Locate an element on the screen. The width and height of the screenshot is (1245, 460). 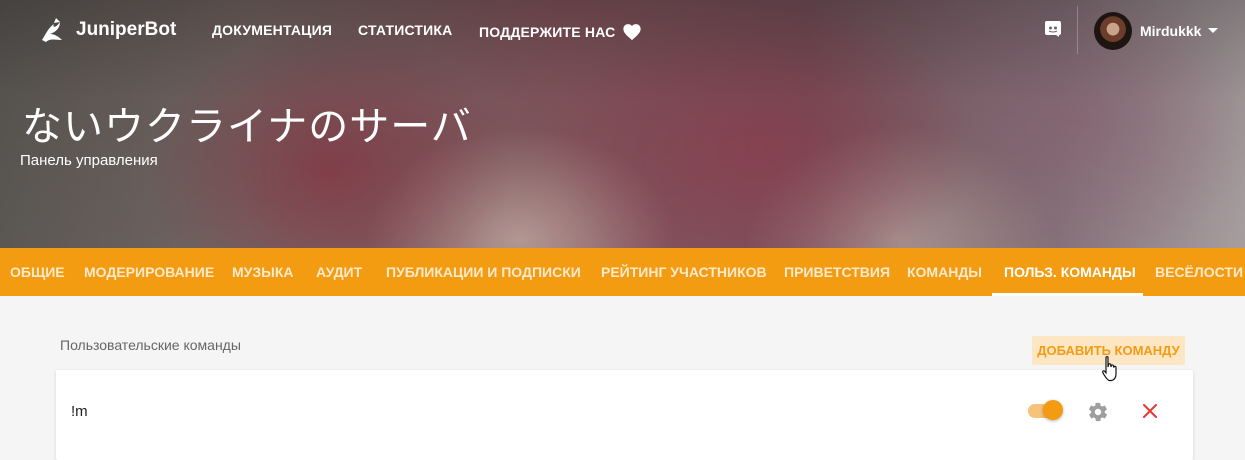
navbar-divider is located at coordinates (1077, 30).